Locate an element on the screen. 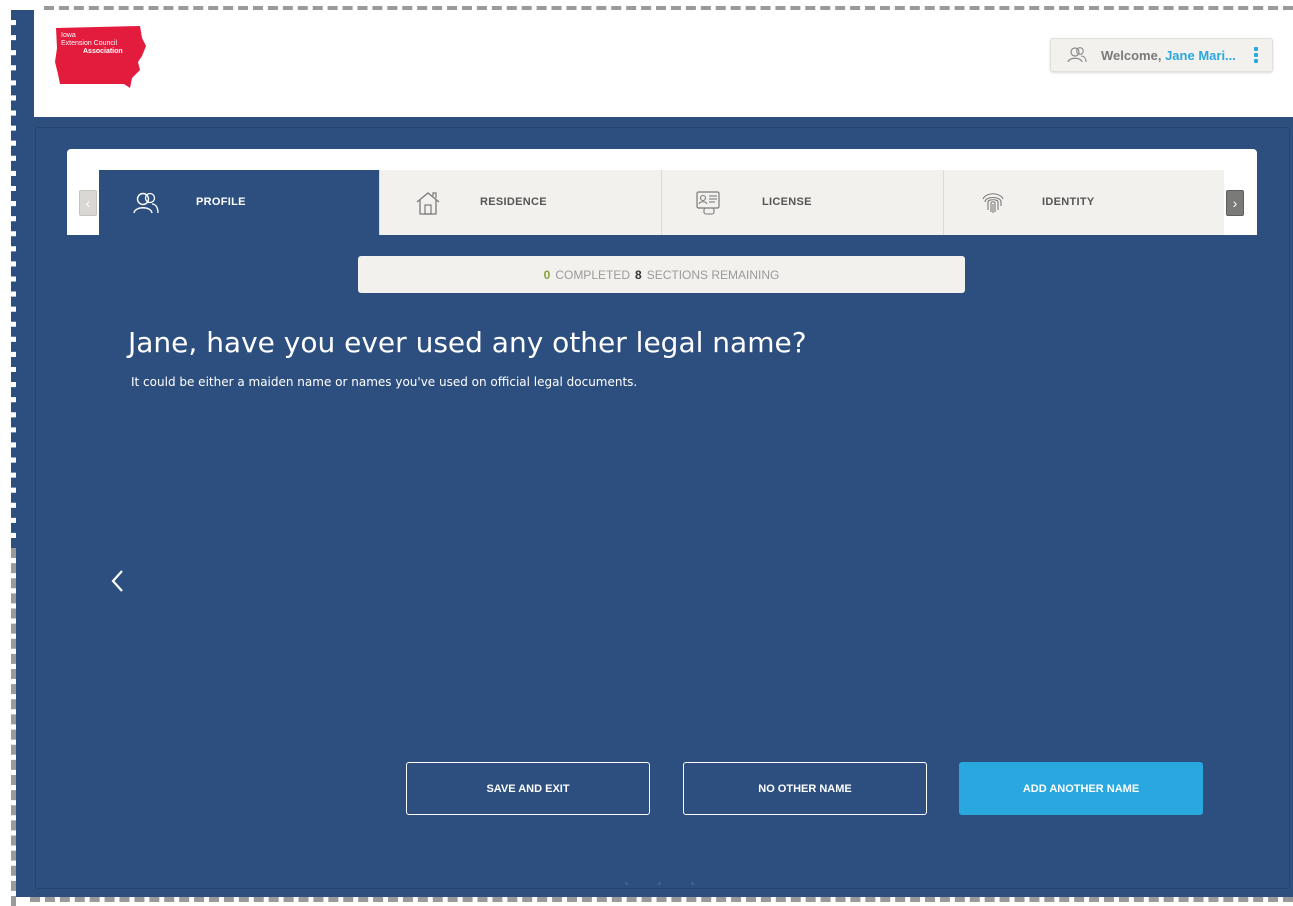 This screenshot has height=906, width=1293. save-and-exit-button: SAVE AND EXIT is located at coordinates (528, 788).